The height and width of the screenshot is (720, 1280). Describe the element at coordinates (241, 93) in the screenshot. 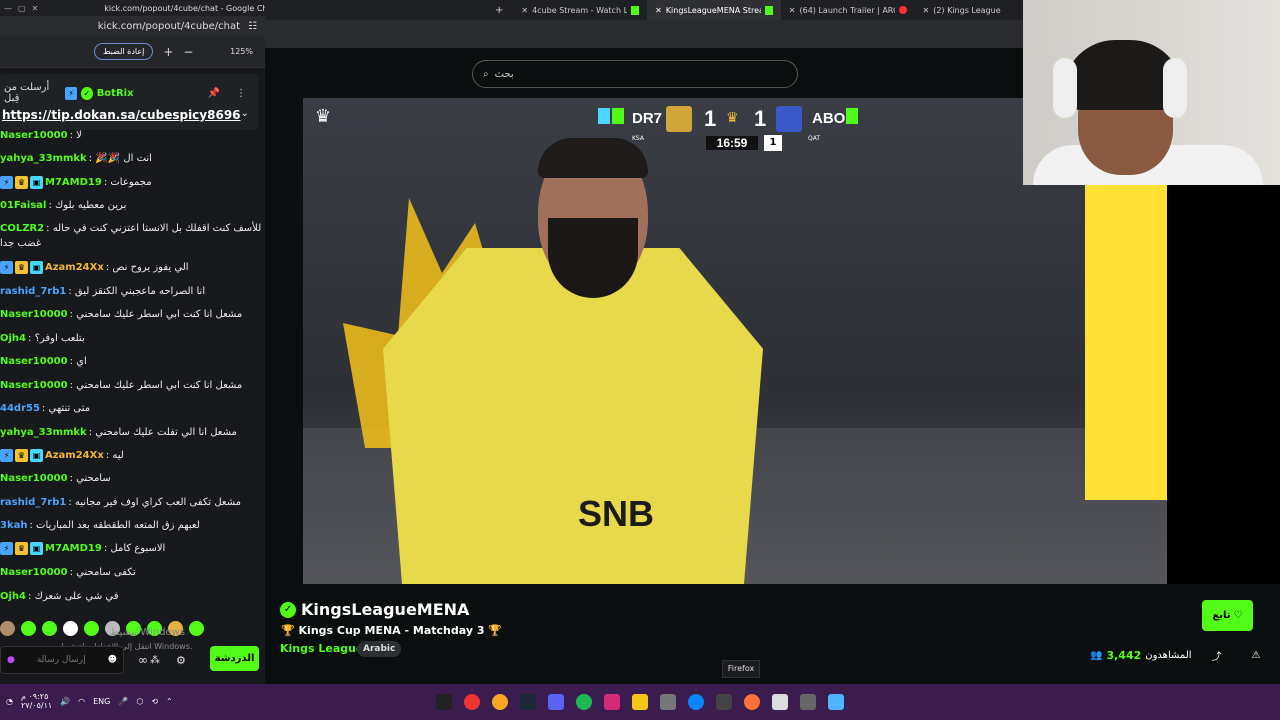

I see `more-options-icon: ⋮` at that location.